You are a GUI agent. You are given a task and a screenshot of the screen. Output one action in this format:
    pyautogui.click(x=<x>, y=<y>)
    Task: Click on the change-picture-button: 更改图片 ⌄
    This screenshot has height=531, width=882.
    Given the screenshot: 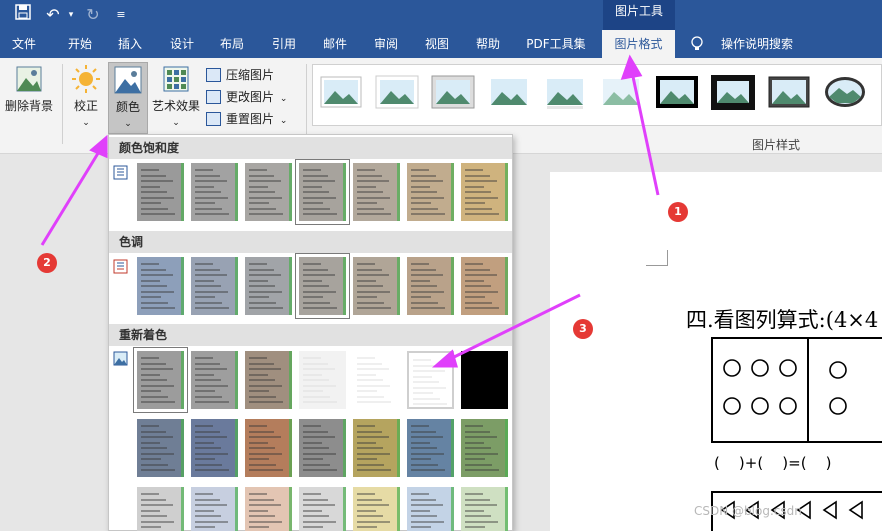 What is the action you would take?
    pyautogui.click(x=254, y=97)
    